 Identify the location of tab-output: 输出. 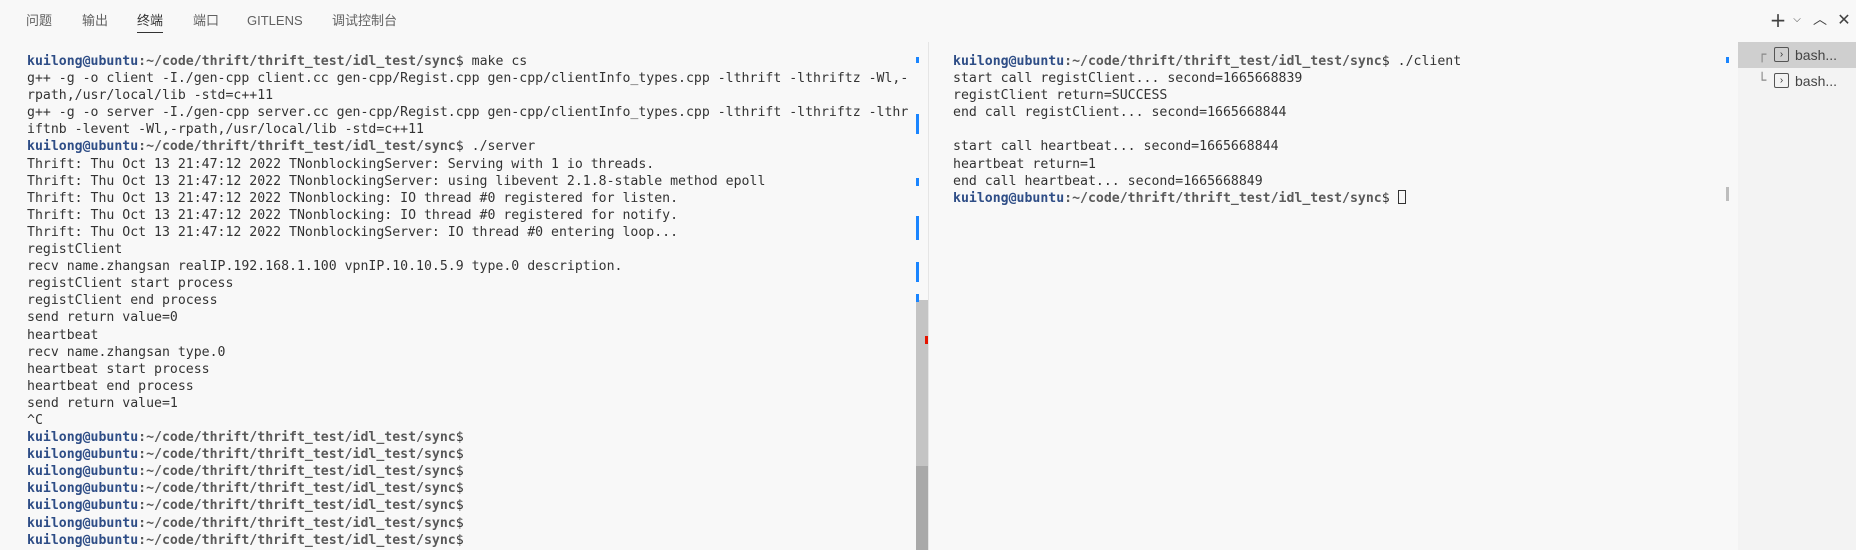
(95, 22).